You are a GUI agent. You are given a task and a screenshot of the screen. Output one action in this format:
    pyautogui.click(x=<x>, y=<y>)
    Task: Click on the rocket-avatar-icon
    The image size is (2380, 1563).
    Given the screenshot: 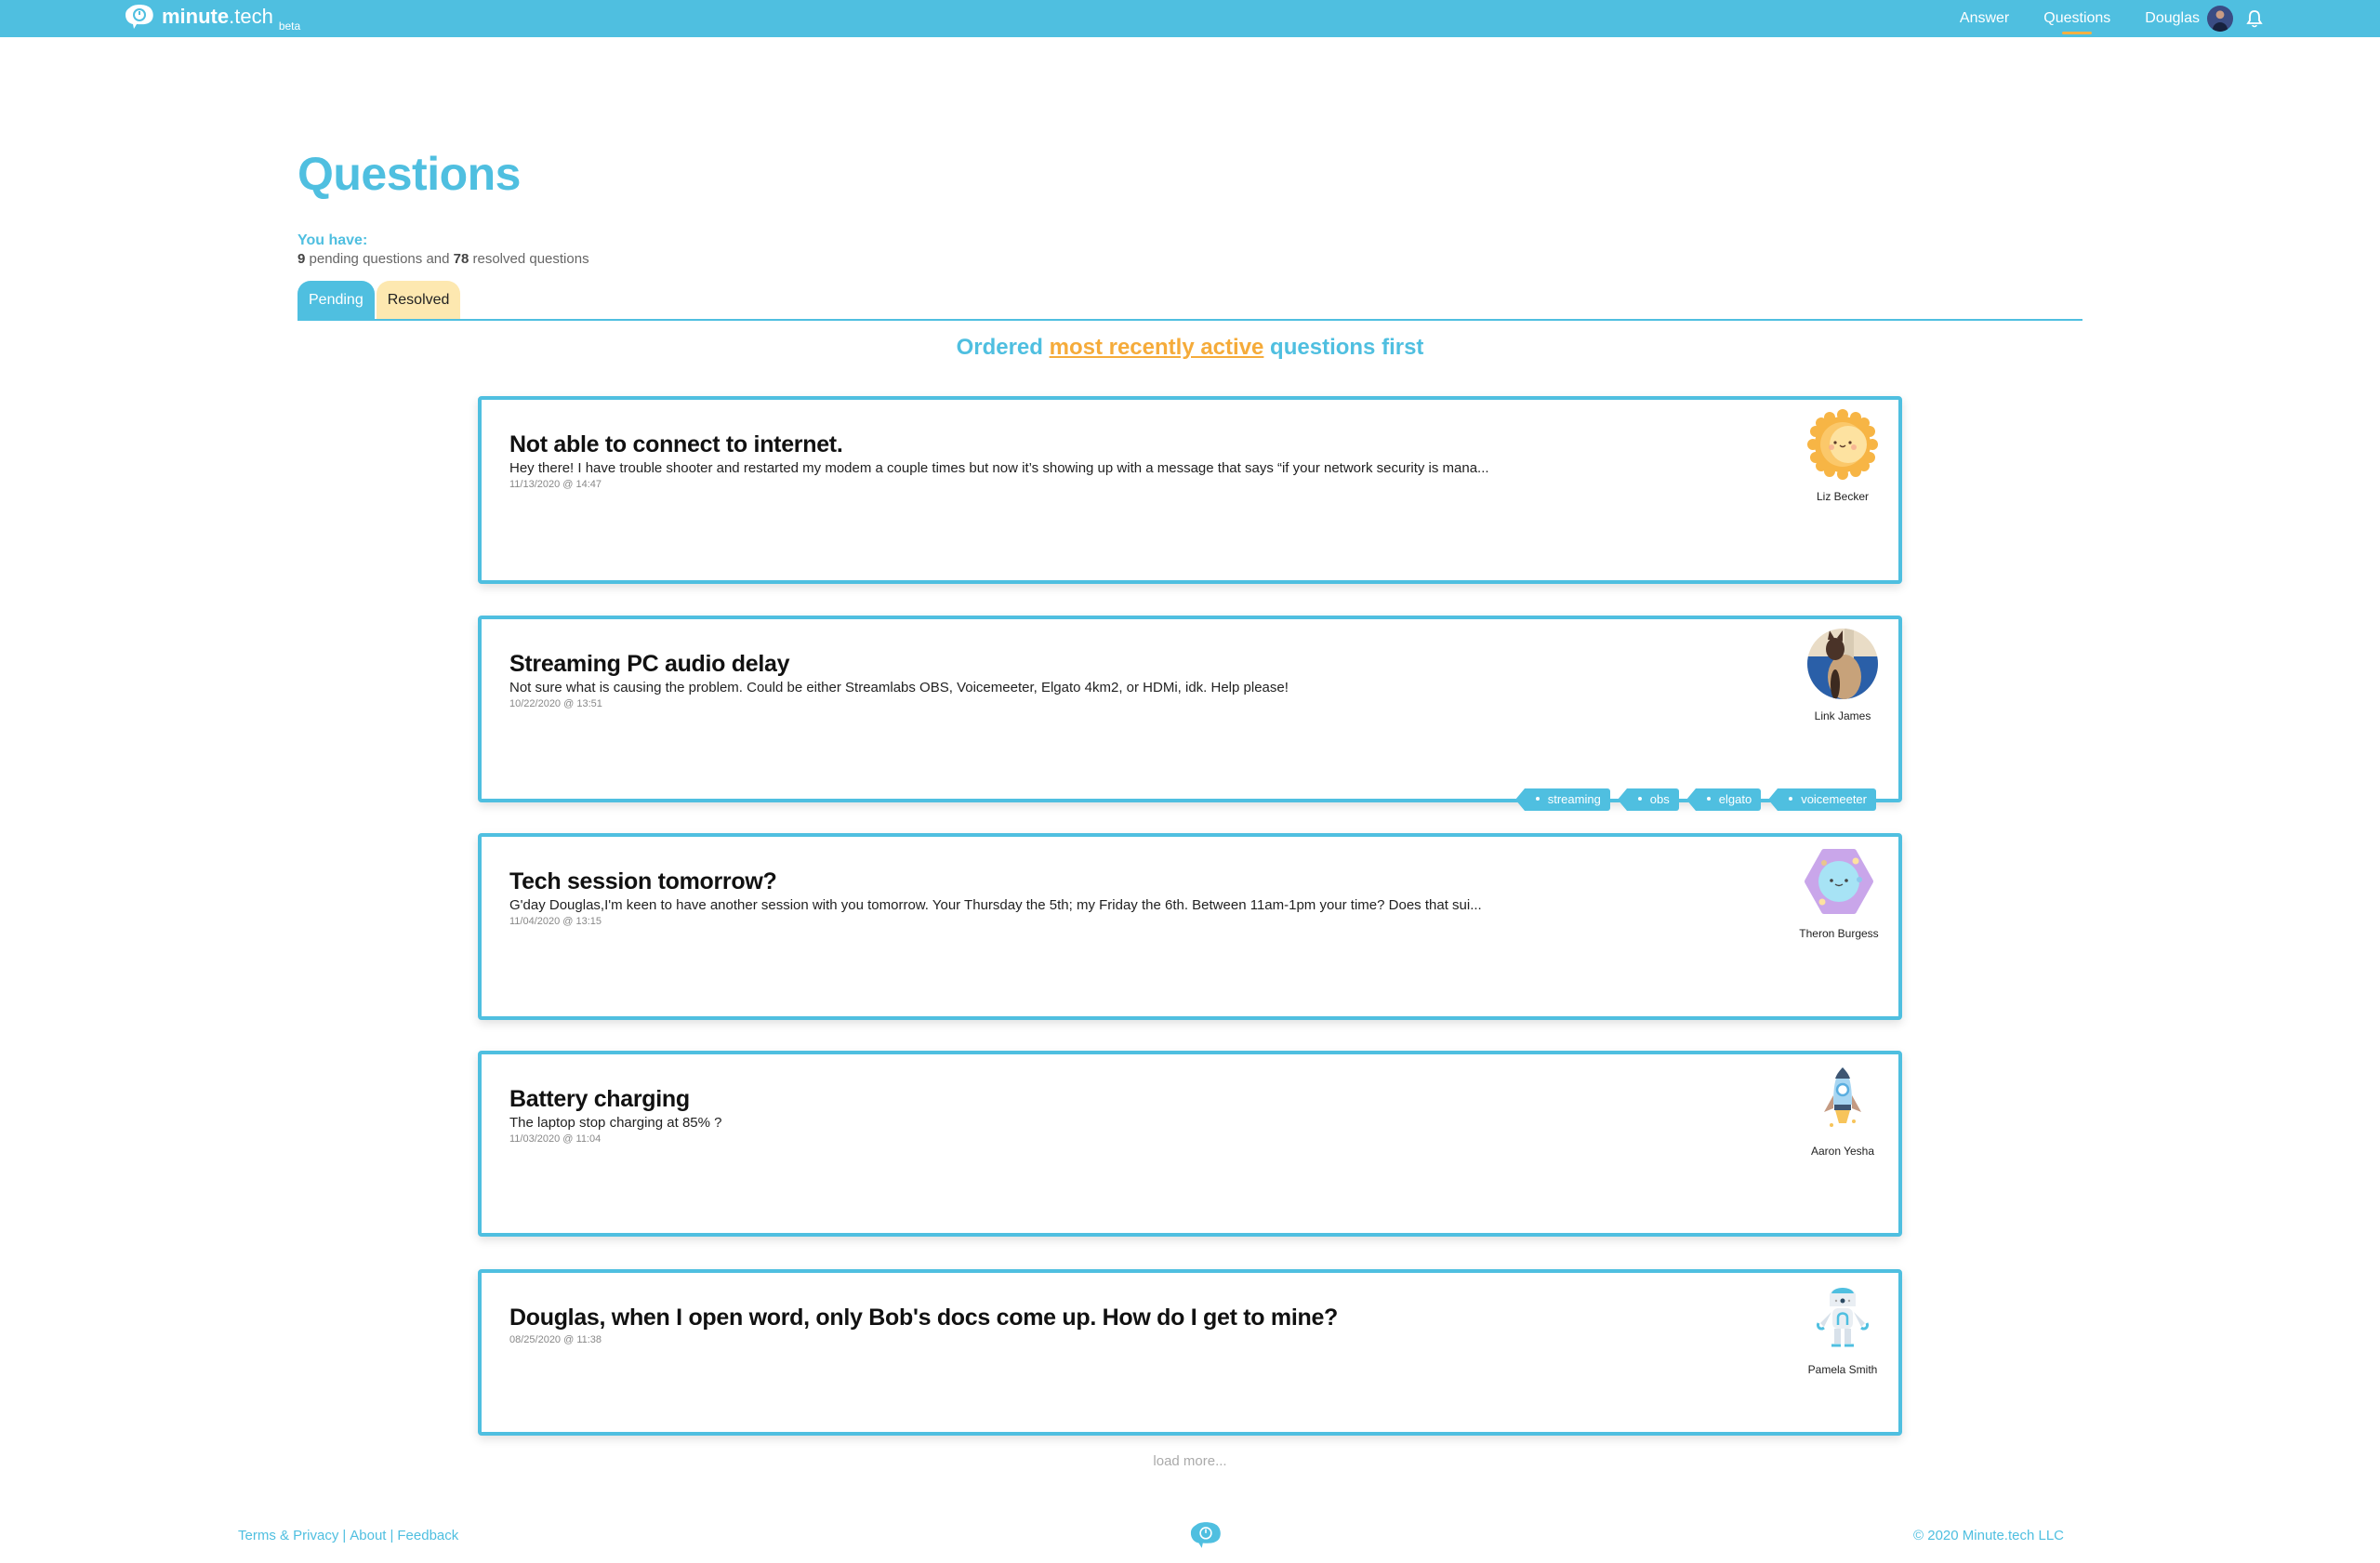 What is the action you would take?
    pyautogui.click(x=1842, y=1097)
    